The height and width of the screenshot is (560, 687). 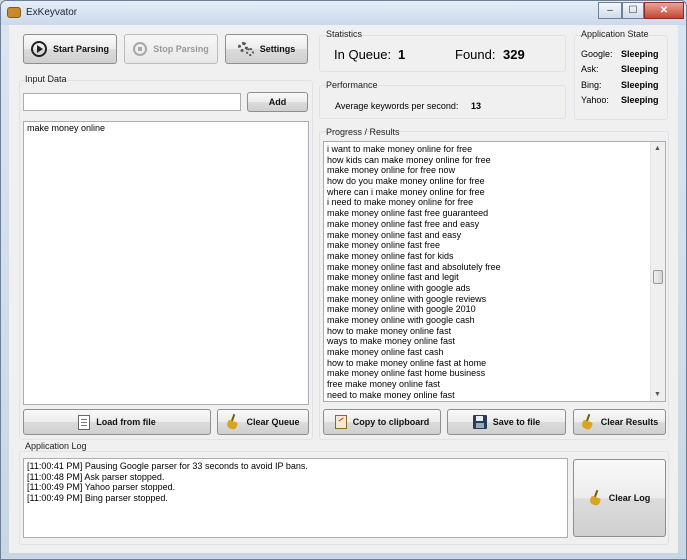 What do you see at coordinates (277, 102) in the screenshot?
I see `add-button: Add` at bounding box center [277, 102].